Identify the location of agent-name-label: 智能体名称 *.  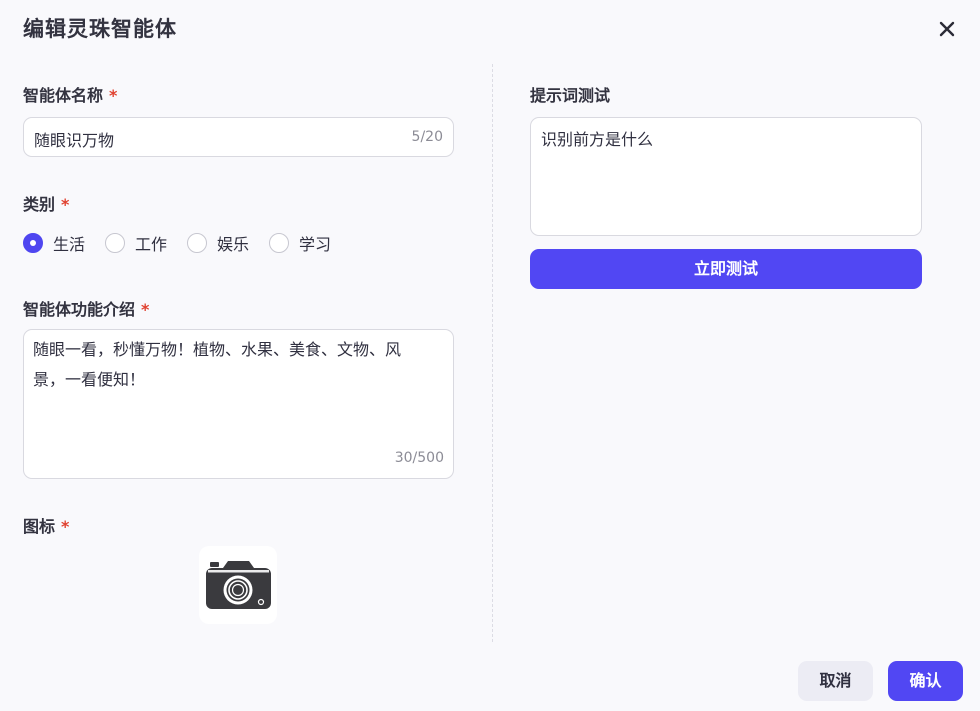
(70, 94).